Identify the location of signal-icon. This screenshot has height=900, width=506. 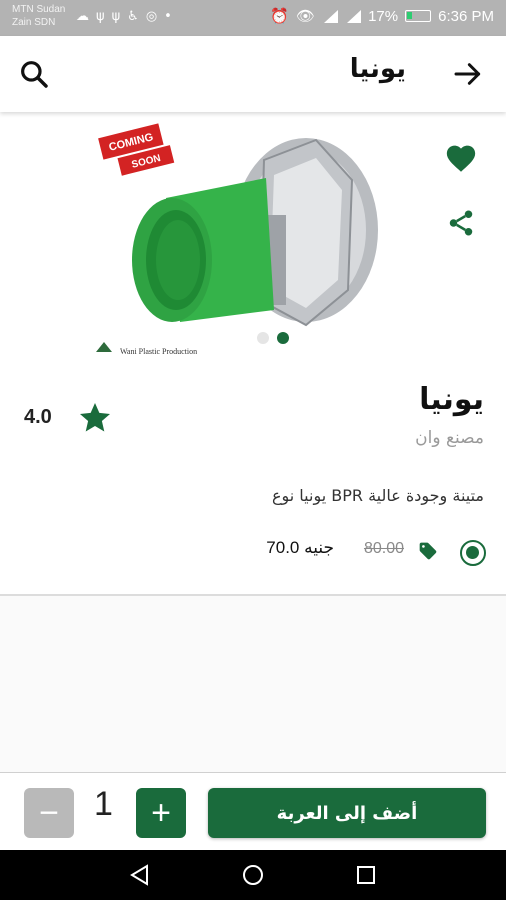
(330, 16).